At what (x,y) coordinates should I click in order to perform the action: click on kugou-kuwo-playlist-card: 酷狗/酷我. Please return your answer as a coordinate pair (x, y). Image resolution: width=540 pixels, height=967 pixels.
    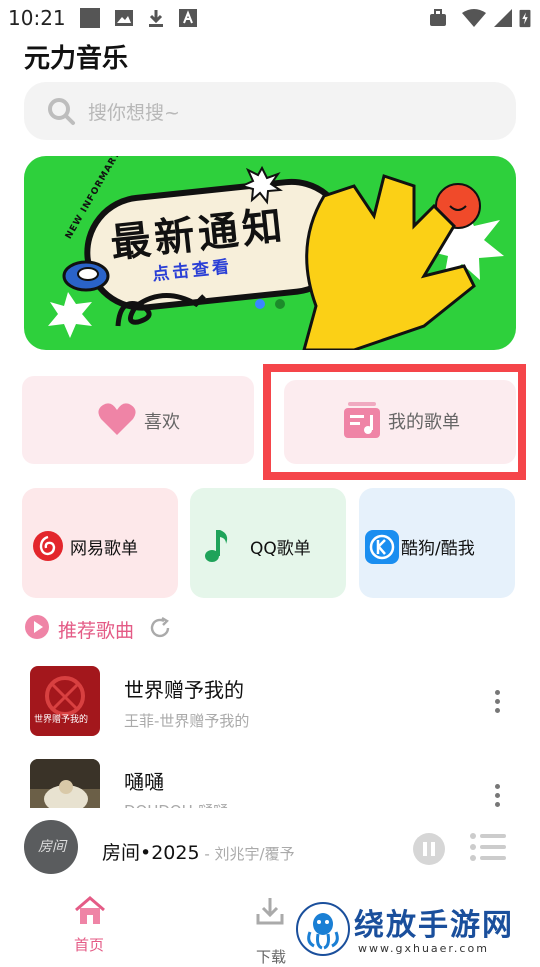
    Looking at the image, I should click on (437, 543).